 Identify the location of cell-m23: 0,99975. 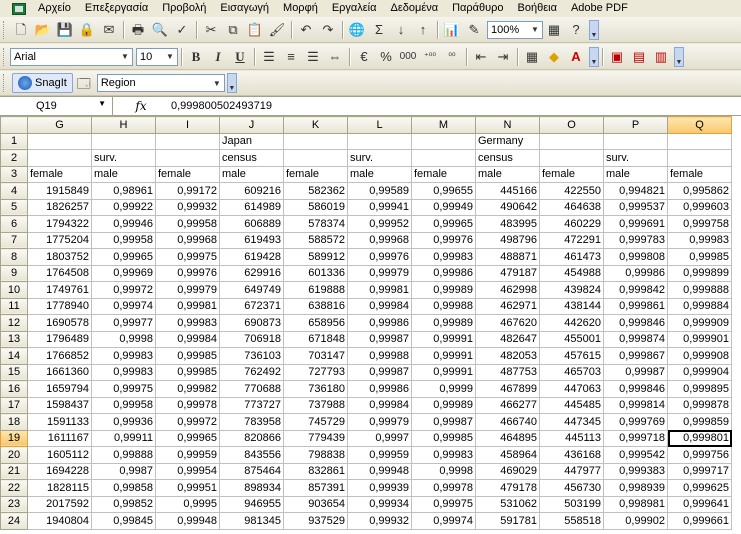
(443, 504).